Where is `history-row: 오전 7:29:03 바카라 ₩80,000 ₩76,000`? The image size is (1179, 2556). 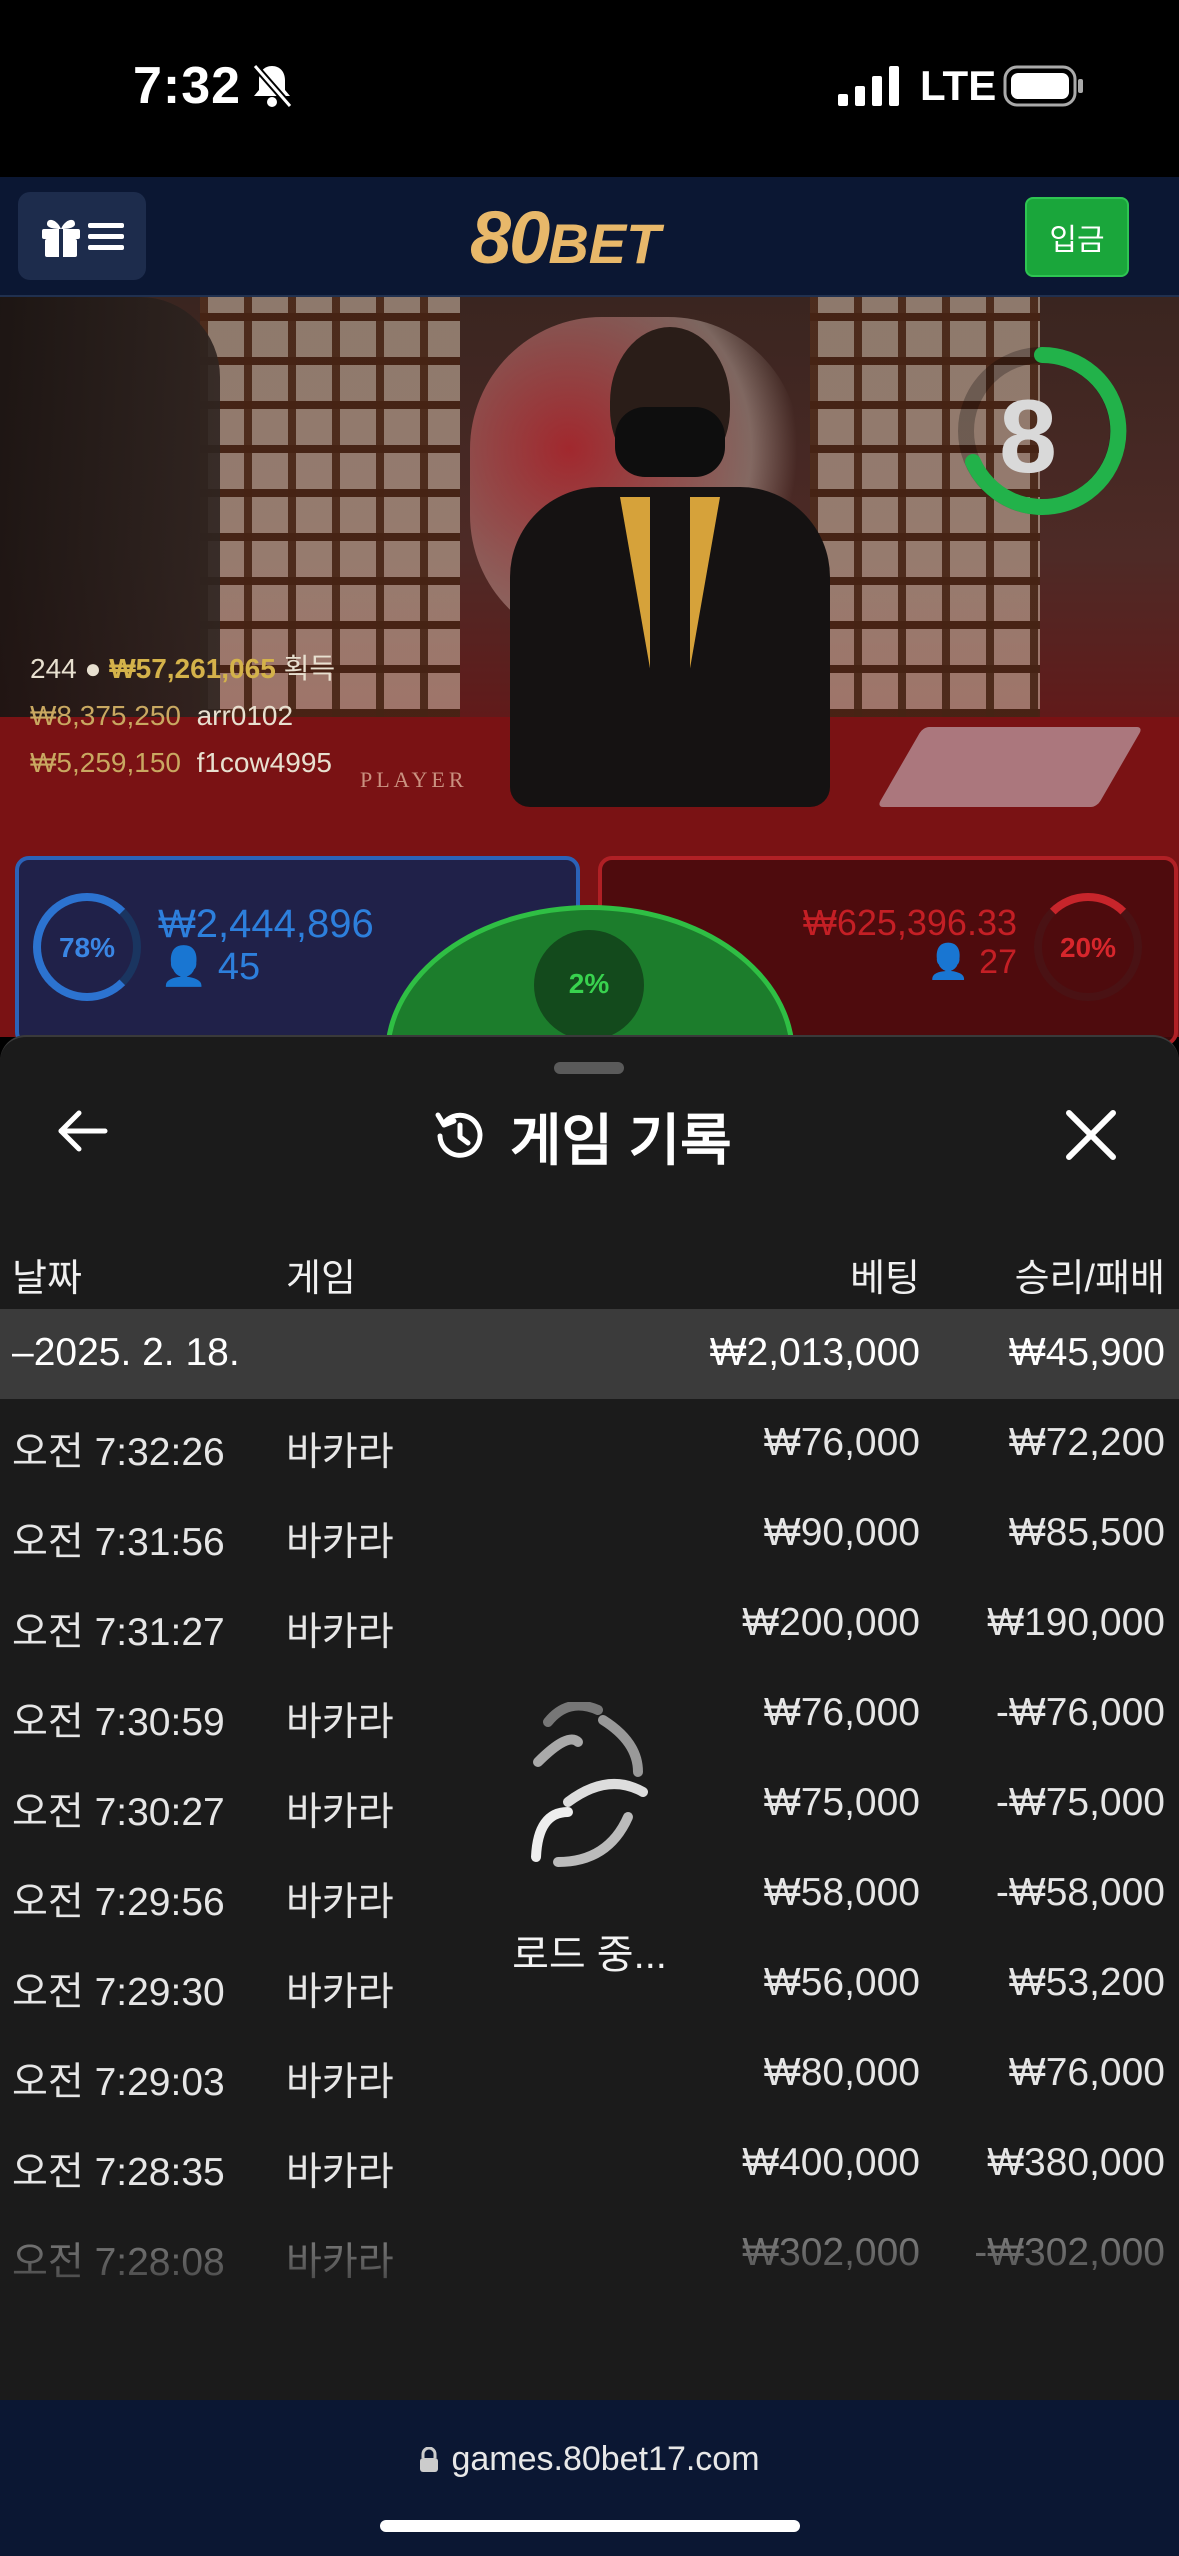
history-row: 오전 7:29:03 바카라 ₩80,000 ₩76,000 is located at coordinates (589, 2074).